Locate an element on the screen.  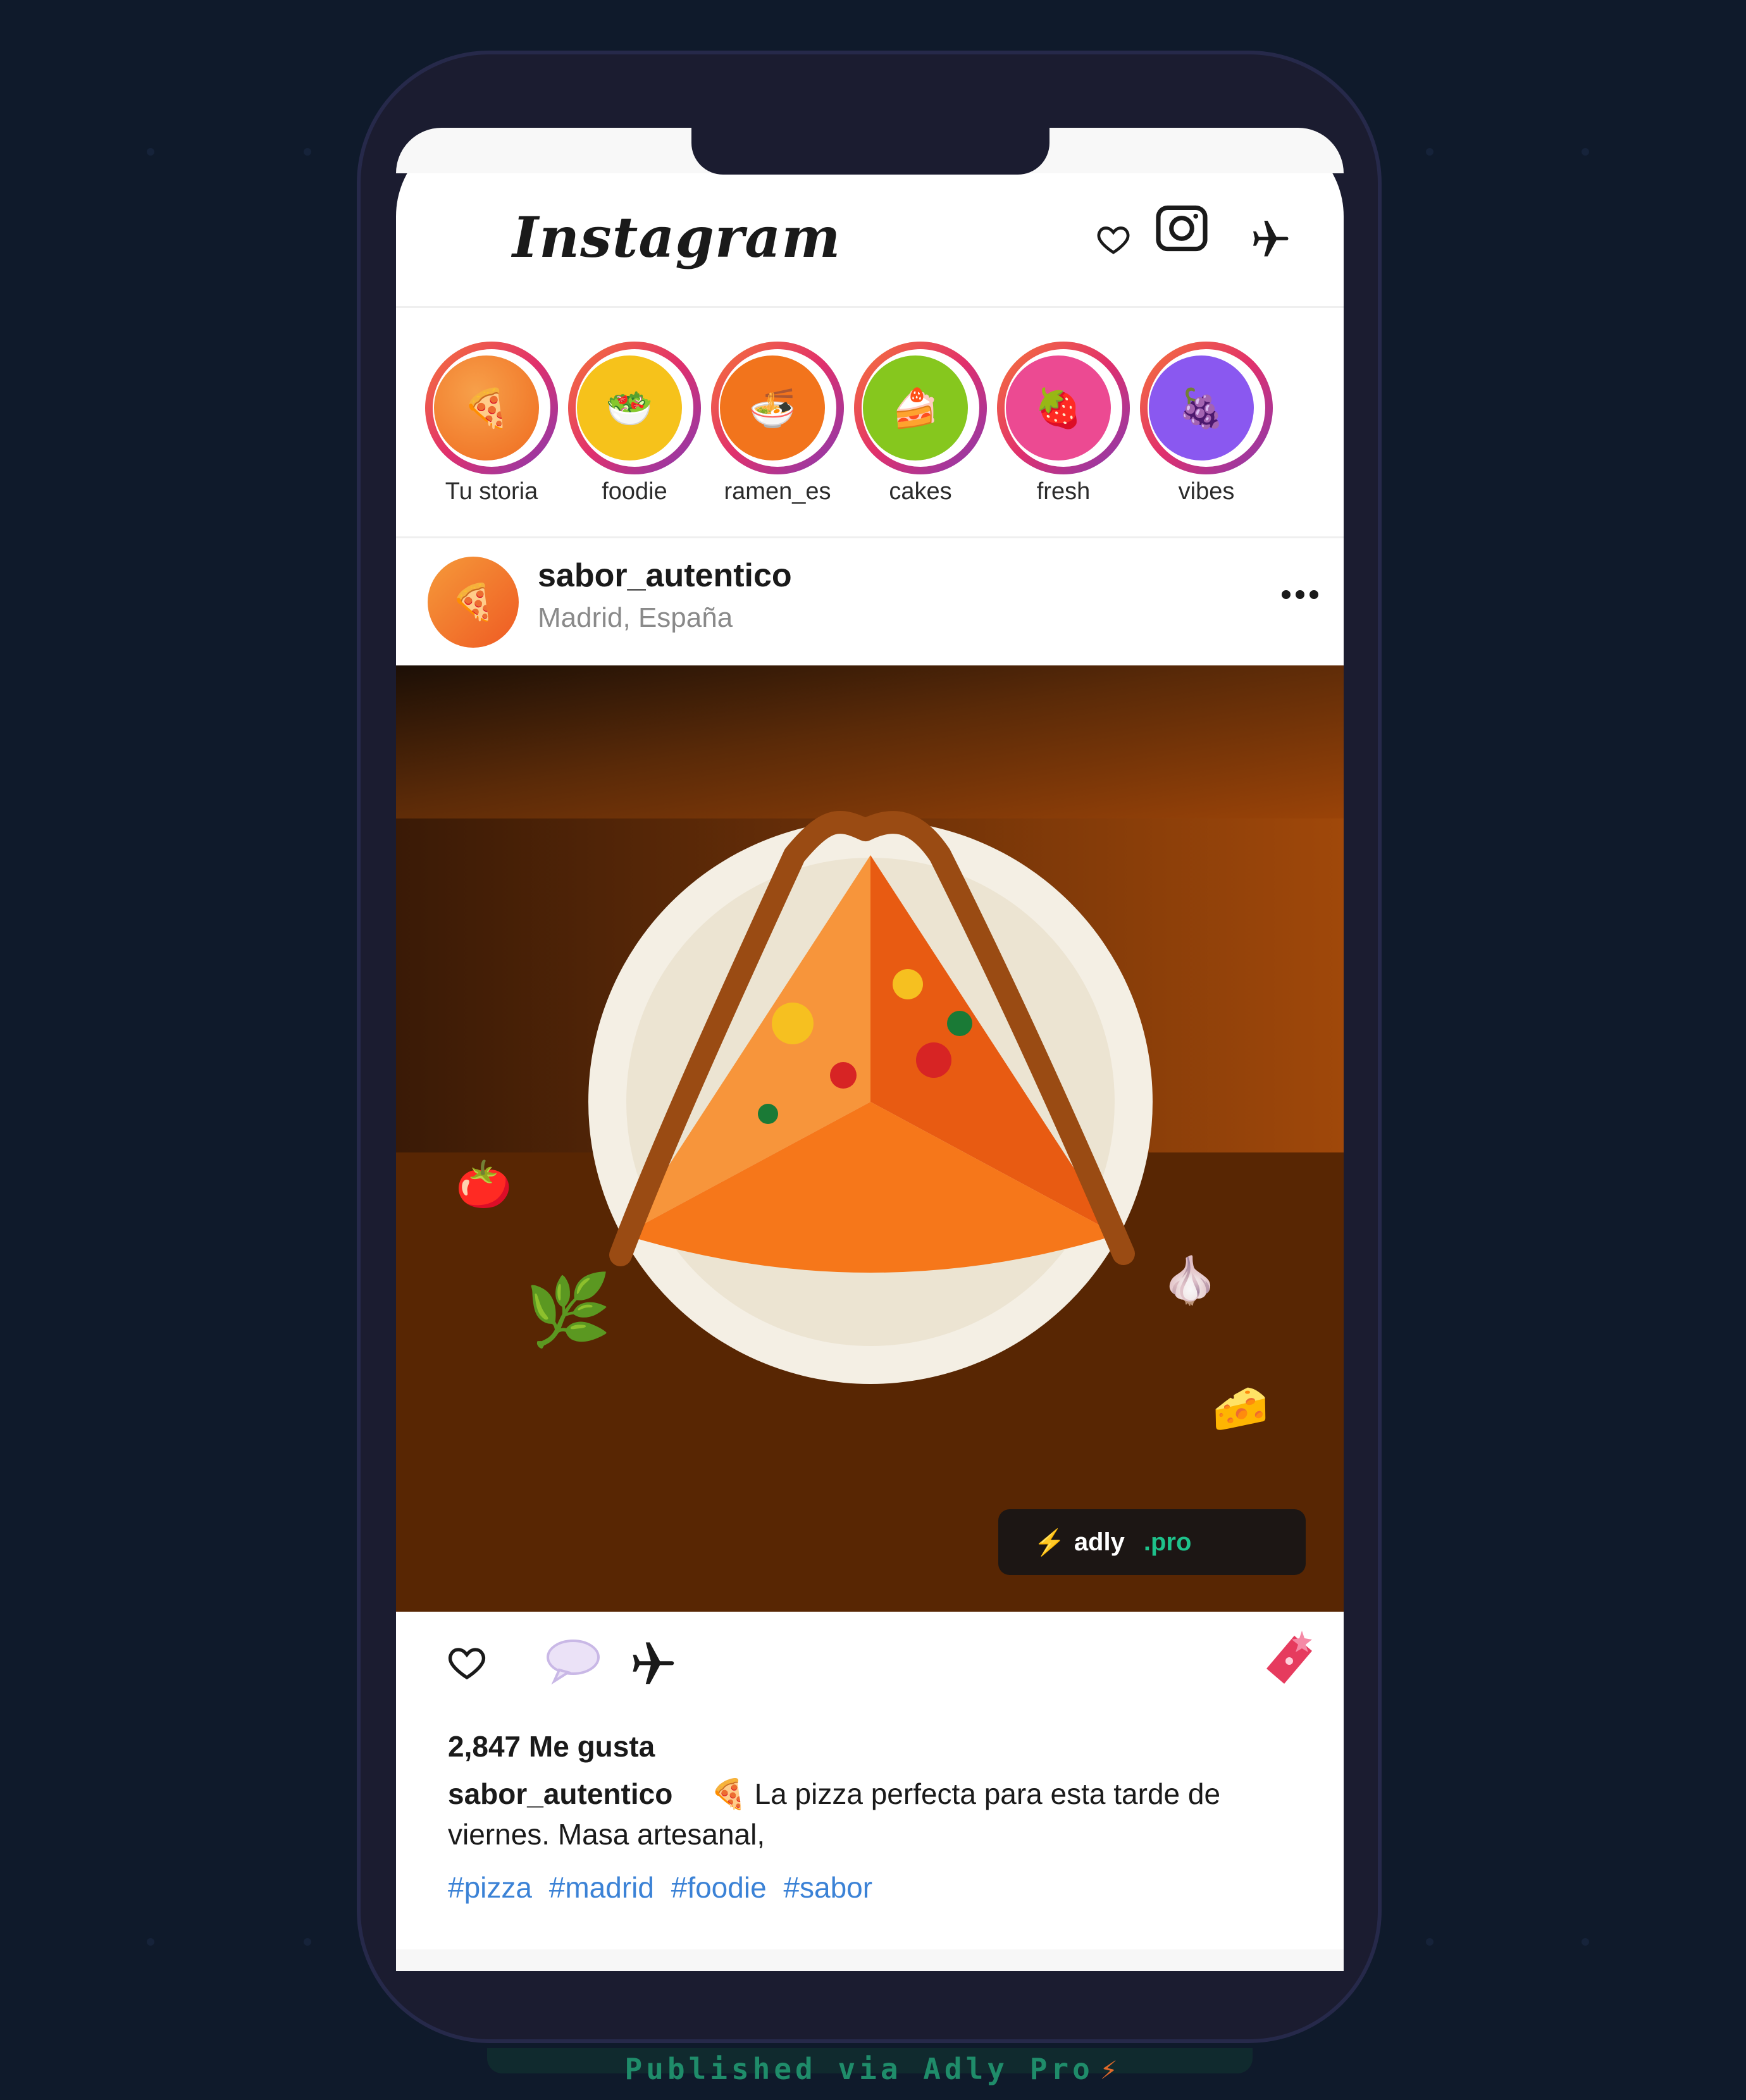
story-avatar: 🍰 is located at coordinates (915, 407).